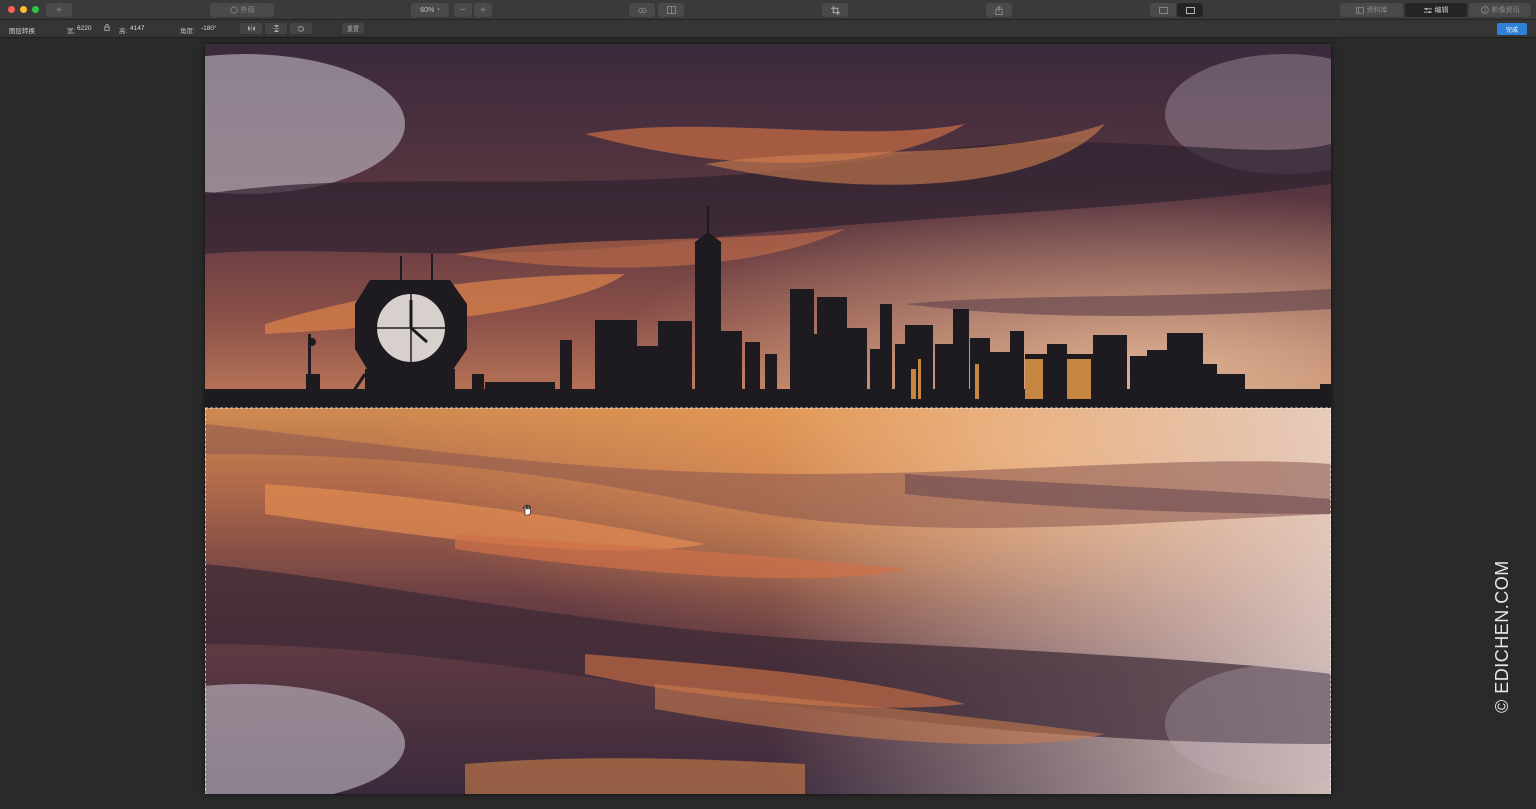  I want to click on compare-button, so click(671, 10).